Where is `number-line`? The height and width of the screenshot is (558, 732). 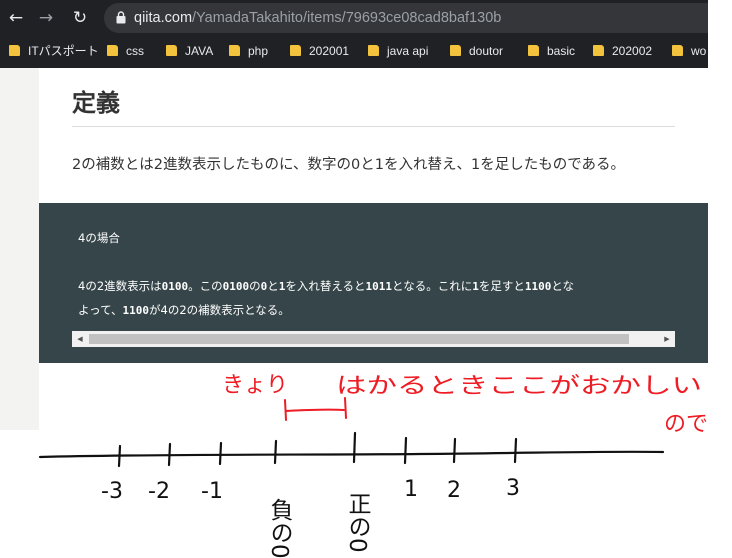 number-line is located at coordinates (351, 454).